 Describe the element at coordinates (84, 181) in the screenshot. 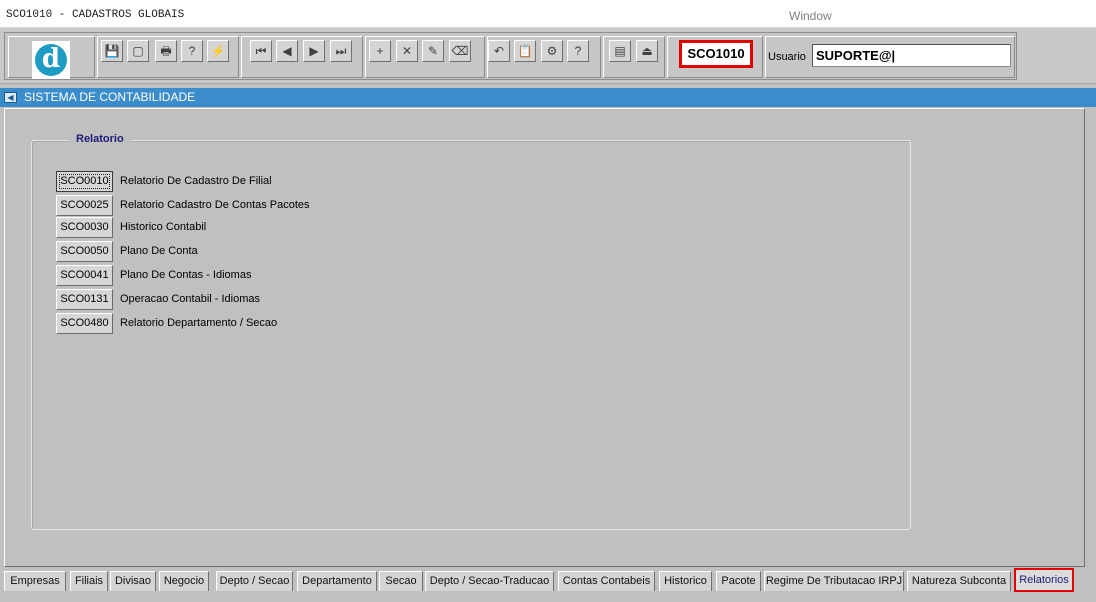

I see `report-button-sco0010: SCO0010` at that location.